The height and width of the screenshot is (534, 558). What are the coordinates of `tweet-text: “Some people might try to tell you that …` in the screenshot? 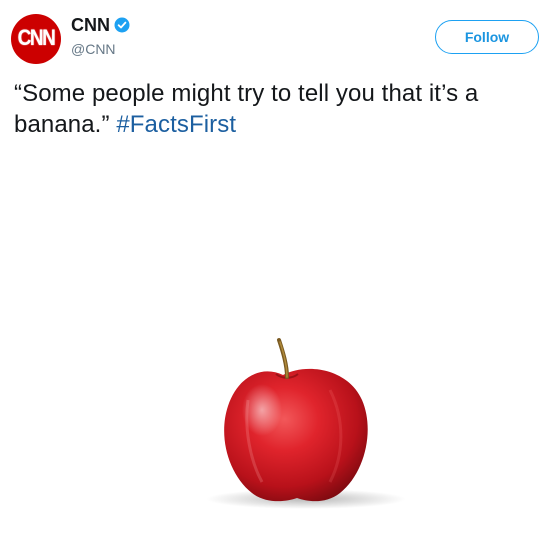 It's located at (282, 109).